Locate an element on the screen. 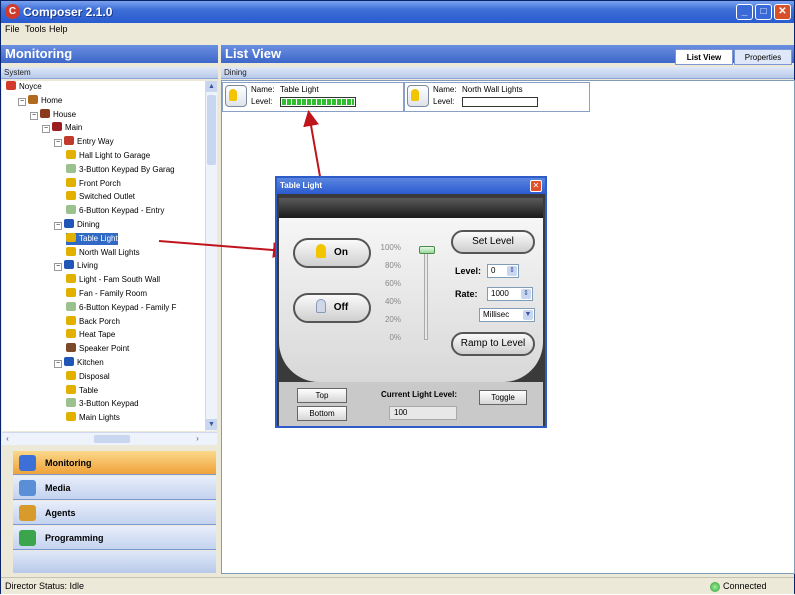 The width and height of the screenshot is (795, 595). dialog-close-icon: ✕ is located at coordinates (536, 186).